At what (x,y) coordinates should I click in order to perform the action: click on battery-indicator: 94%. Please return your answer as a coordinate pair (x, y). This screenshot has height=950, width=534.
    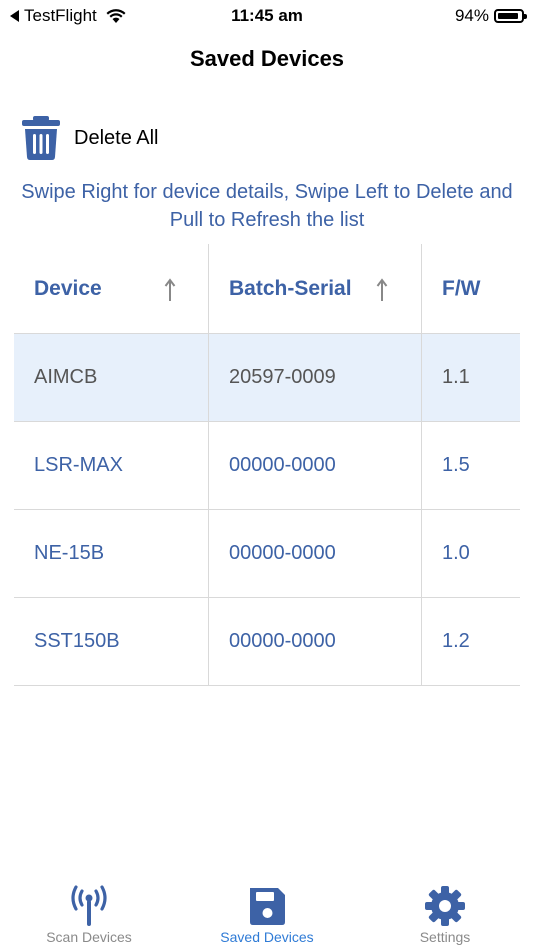
    Looking at the image, I should click on (490, 16).